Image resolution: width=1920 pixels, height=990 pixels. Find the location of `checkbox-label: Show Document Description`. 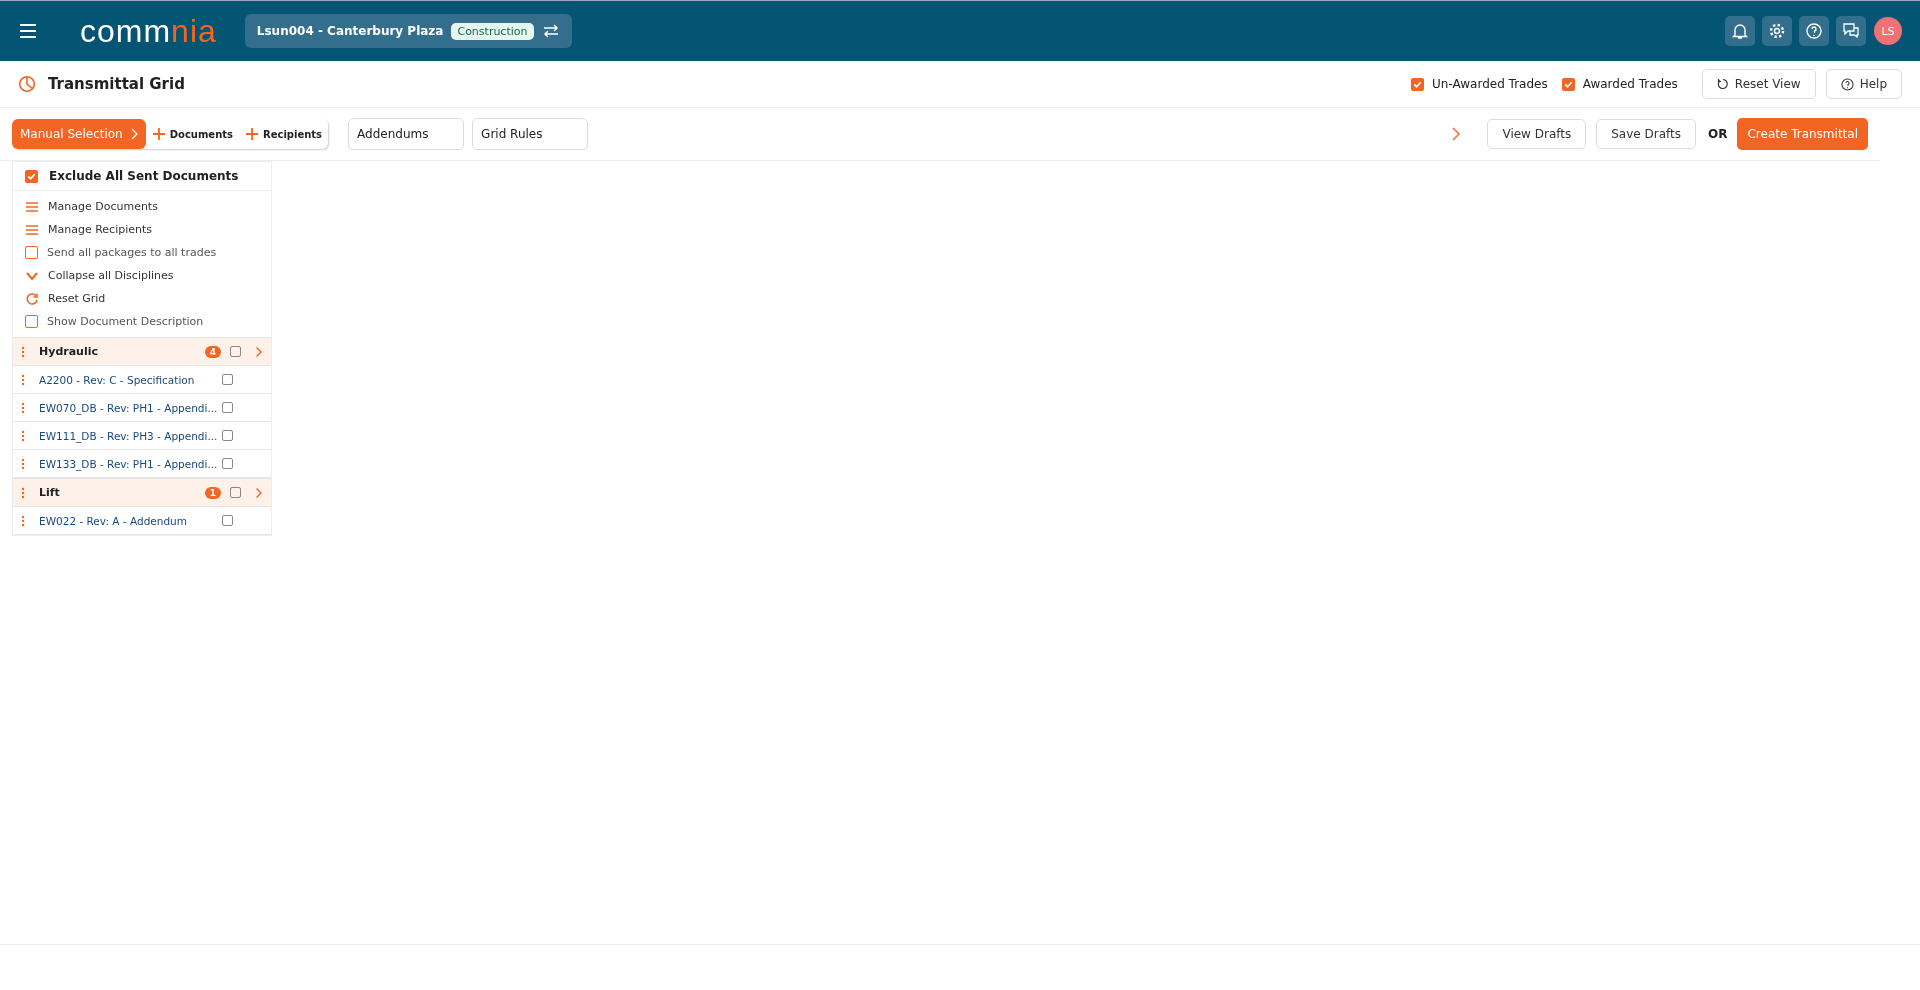

checkbox-label: Show Document Description is located at coordinates (125, 321).